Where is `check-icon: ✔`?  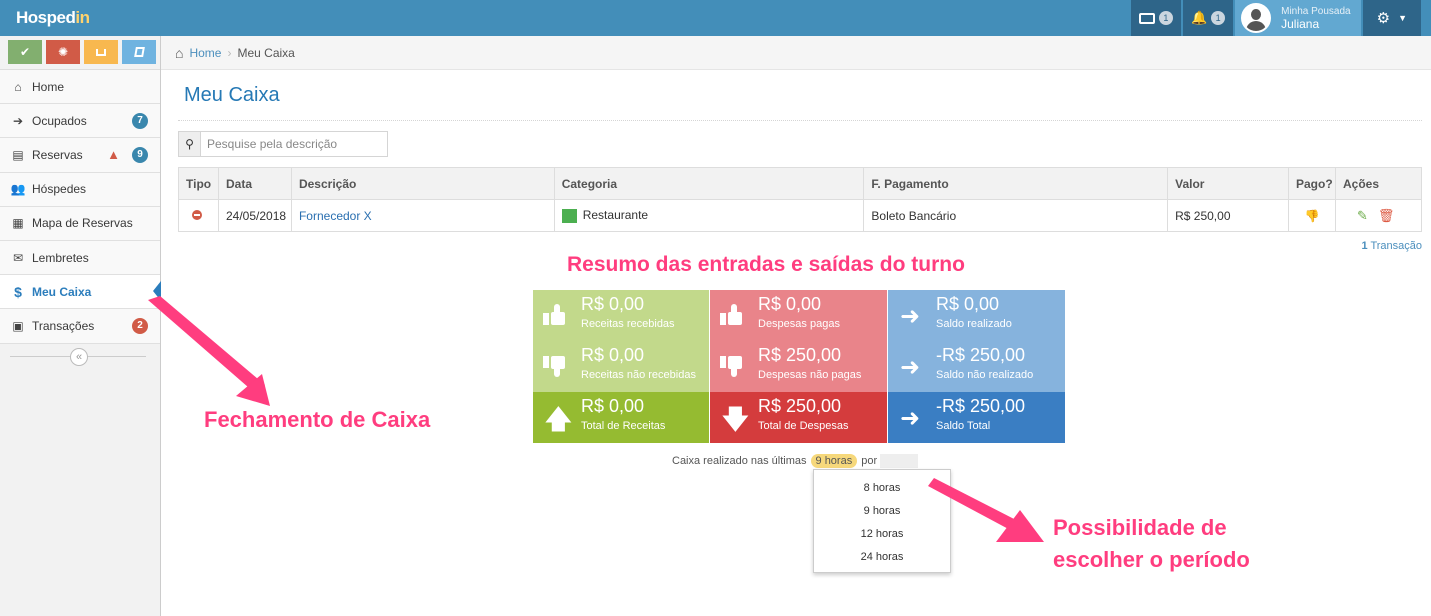 check-icon: ✔ is located at coordinates (25, 52).